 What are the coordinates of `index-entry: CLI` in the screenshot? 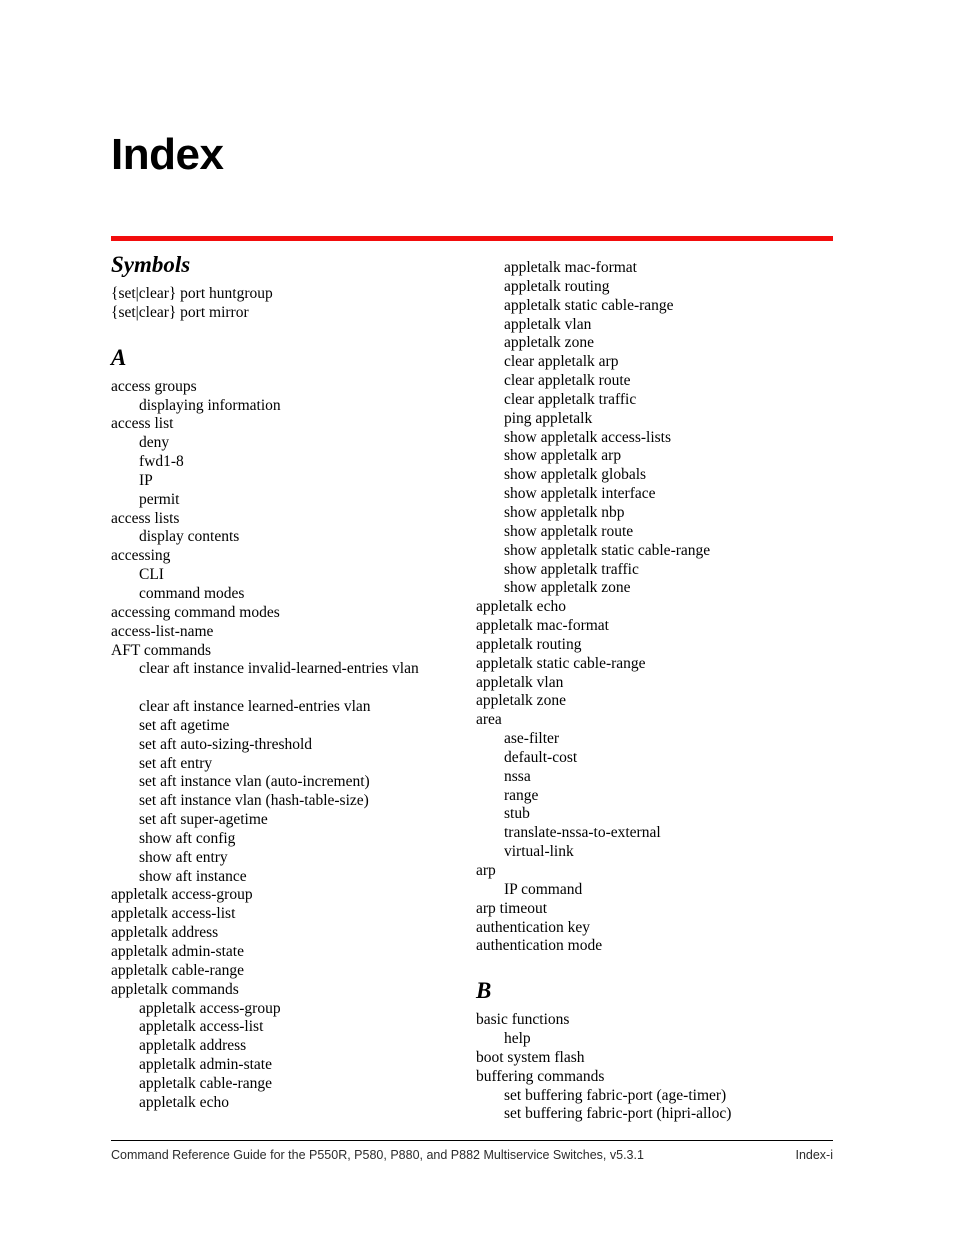 It's located at (291, 575).